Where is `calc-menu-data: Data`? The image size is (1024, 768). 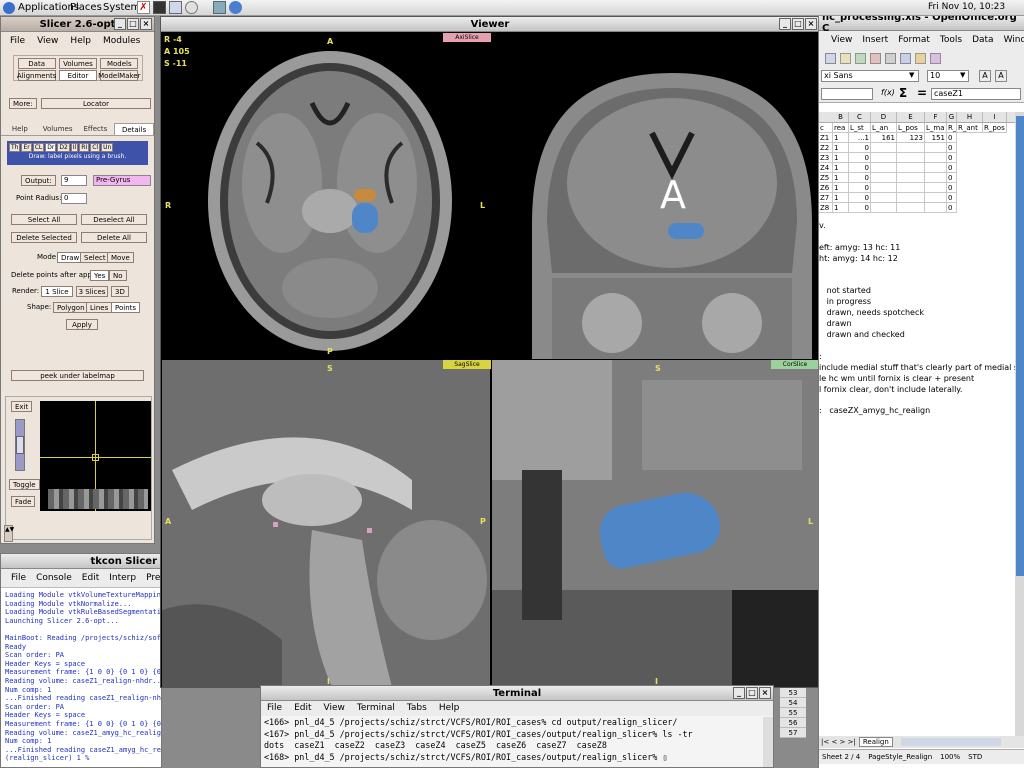 calc-menu-data: Data is located at coordinates (983, 40).